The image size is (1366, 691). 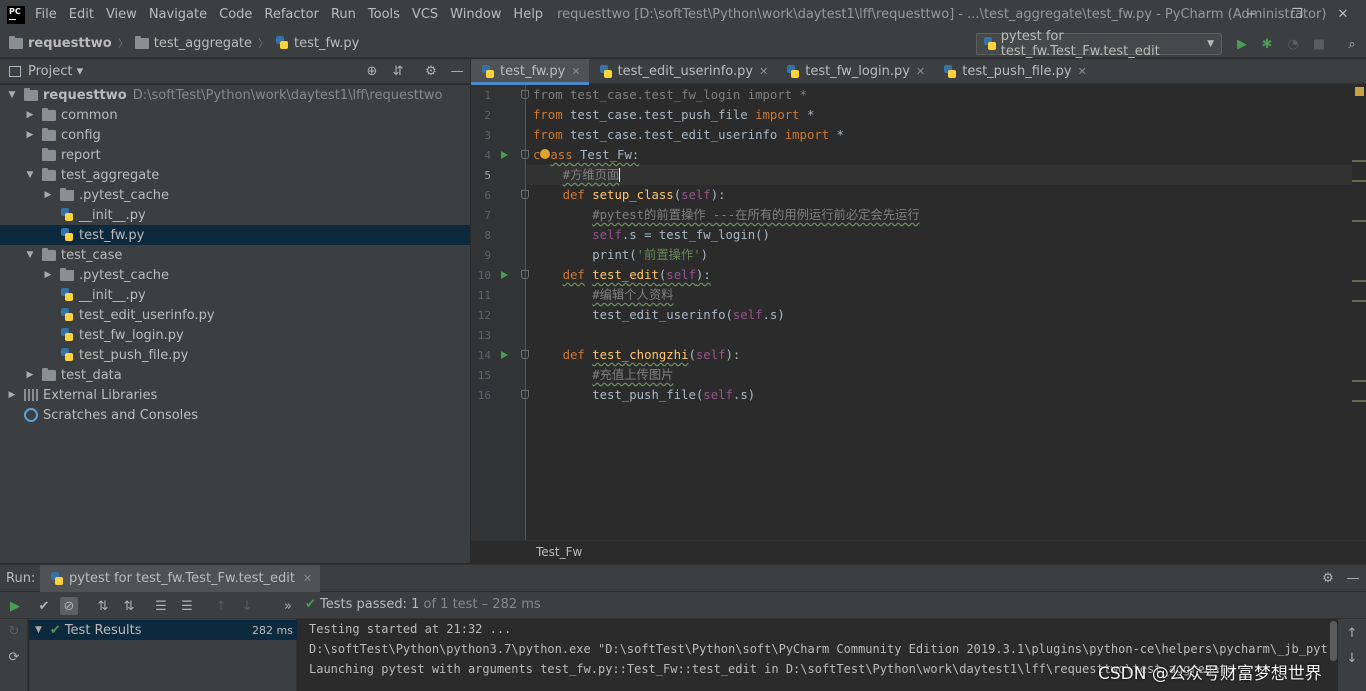 What do you see at coordinates (1297, 14) in the screenshot?
I see `maximize-button: ❐` at bounding box center [1297, 14].